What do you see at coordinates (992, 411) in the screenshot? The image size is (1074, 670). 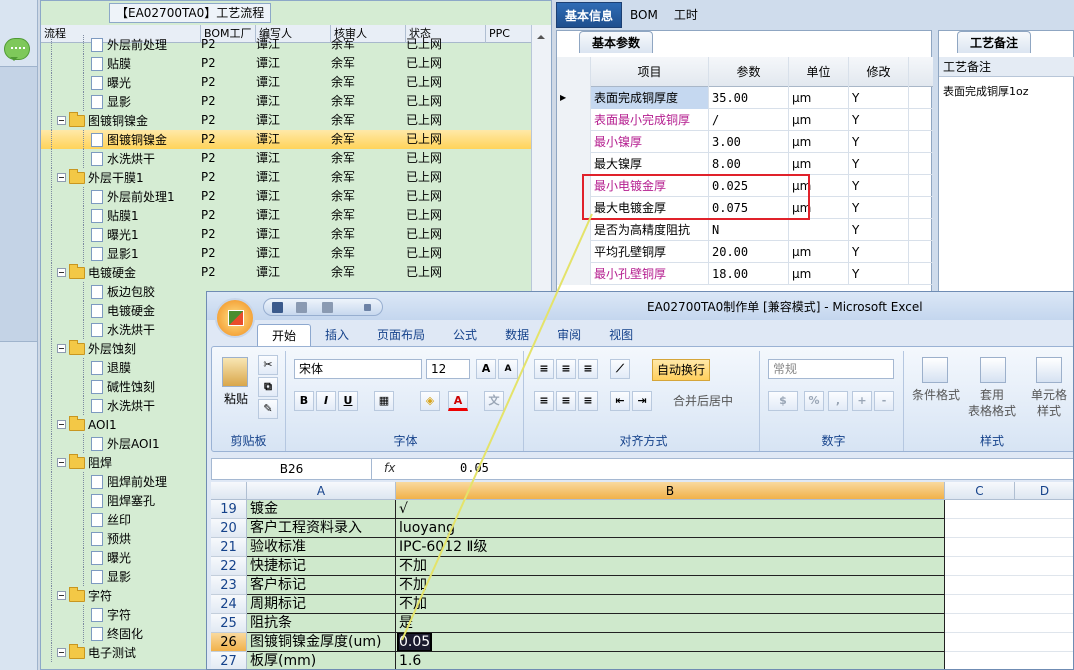 I see `format-as-table-line2: 表格格式` at bounding box center [992, 411].